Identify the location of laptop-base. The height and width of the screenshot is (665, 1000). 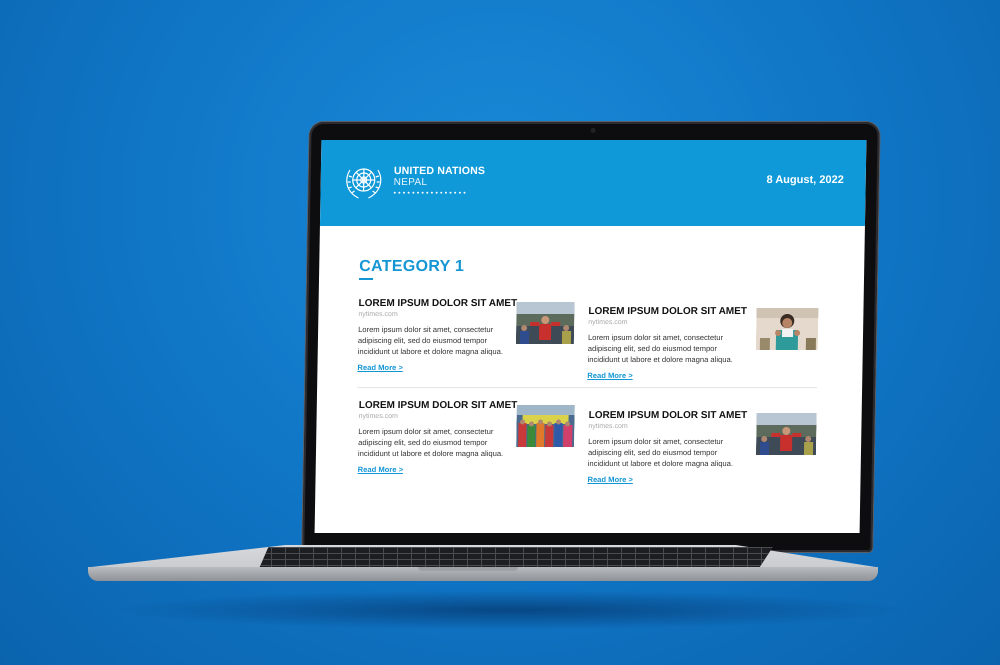
(483, 565).